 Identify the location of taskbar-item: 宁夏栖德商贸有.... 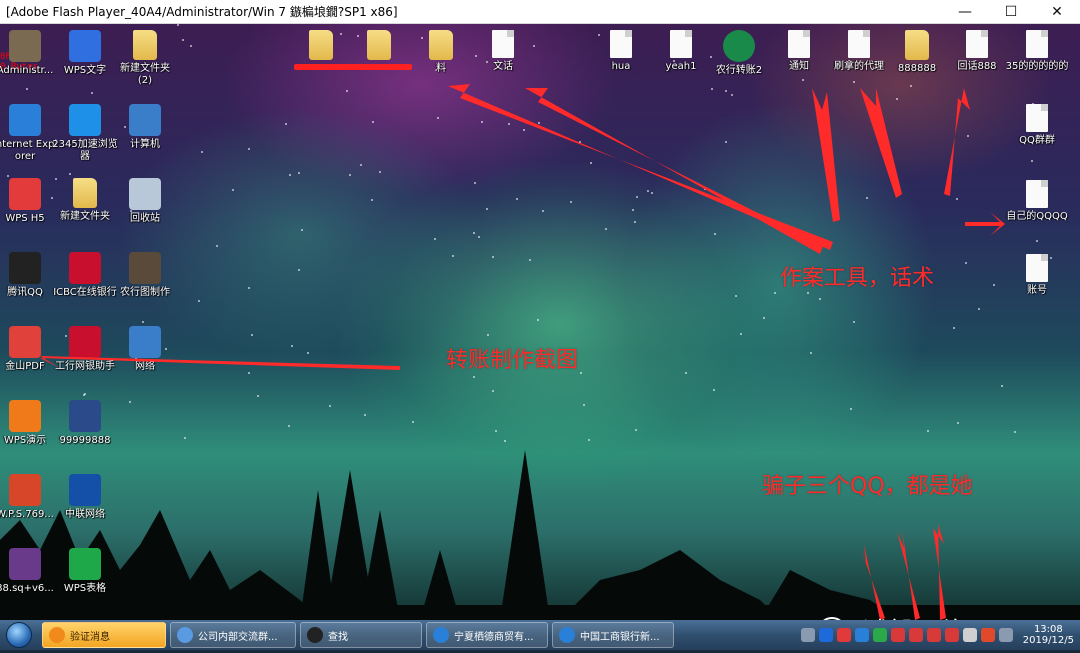
(487, 635).